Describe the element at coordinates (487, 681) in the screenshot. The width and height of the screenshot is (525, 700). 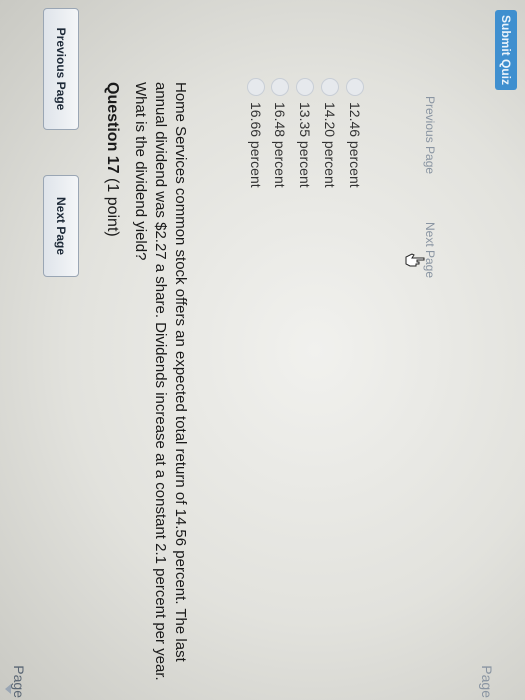
I see `page-label-bottom: Page` at that location.